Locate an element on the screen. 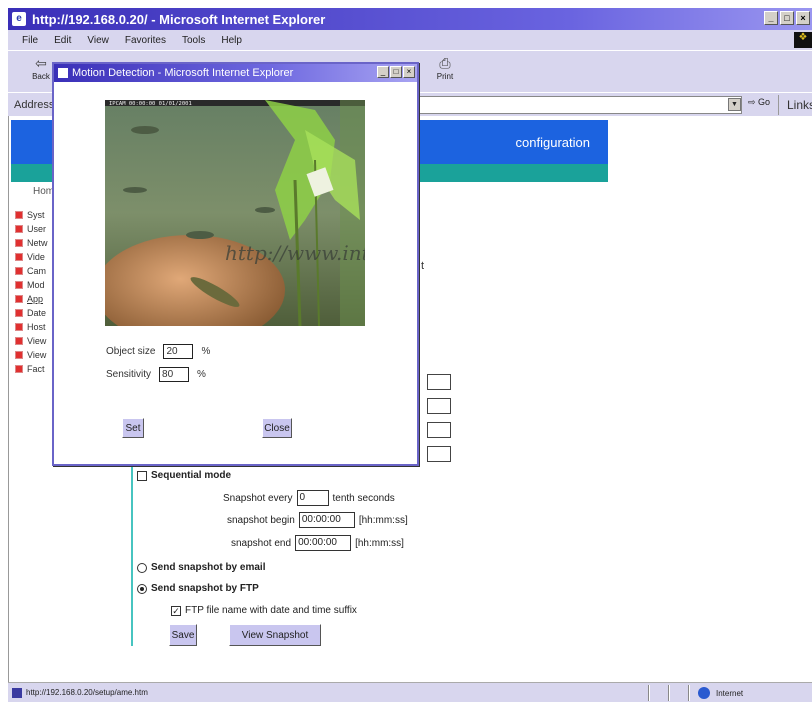 The image size is (812, 704). object-size-label: Object size is located at coordinates (131, 351).